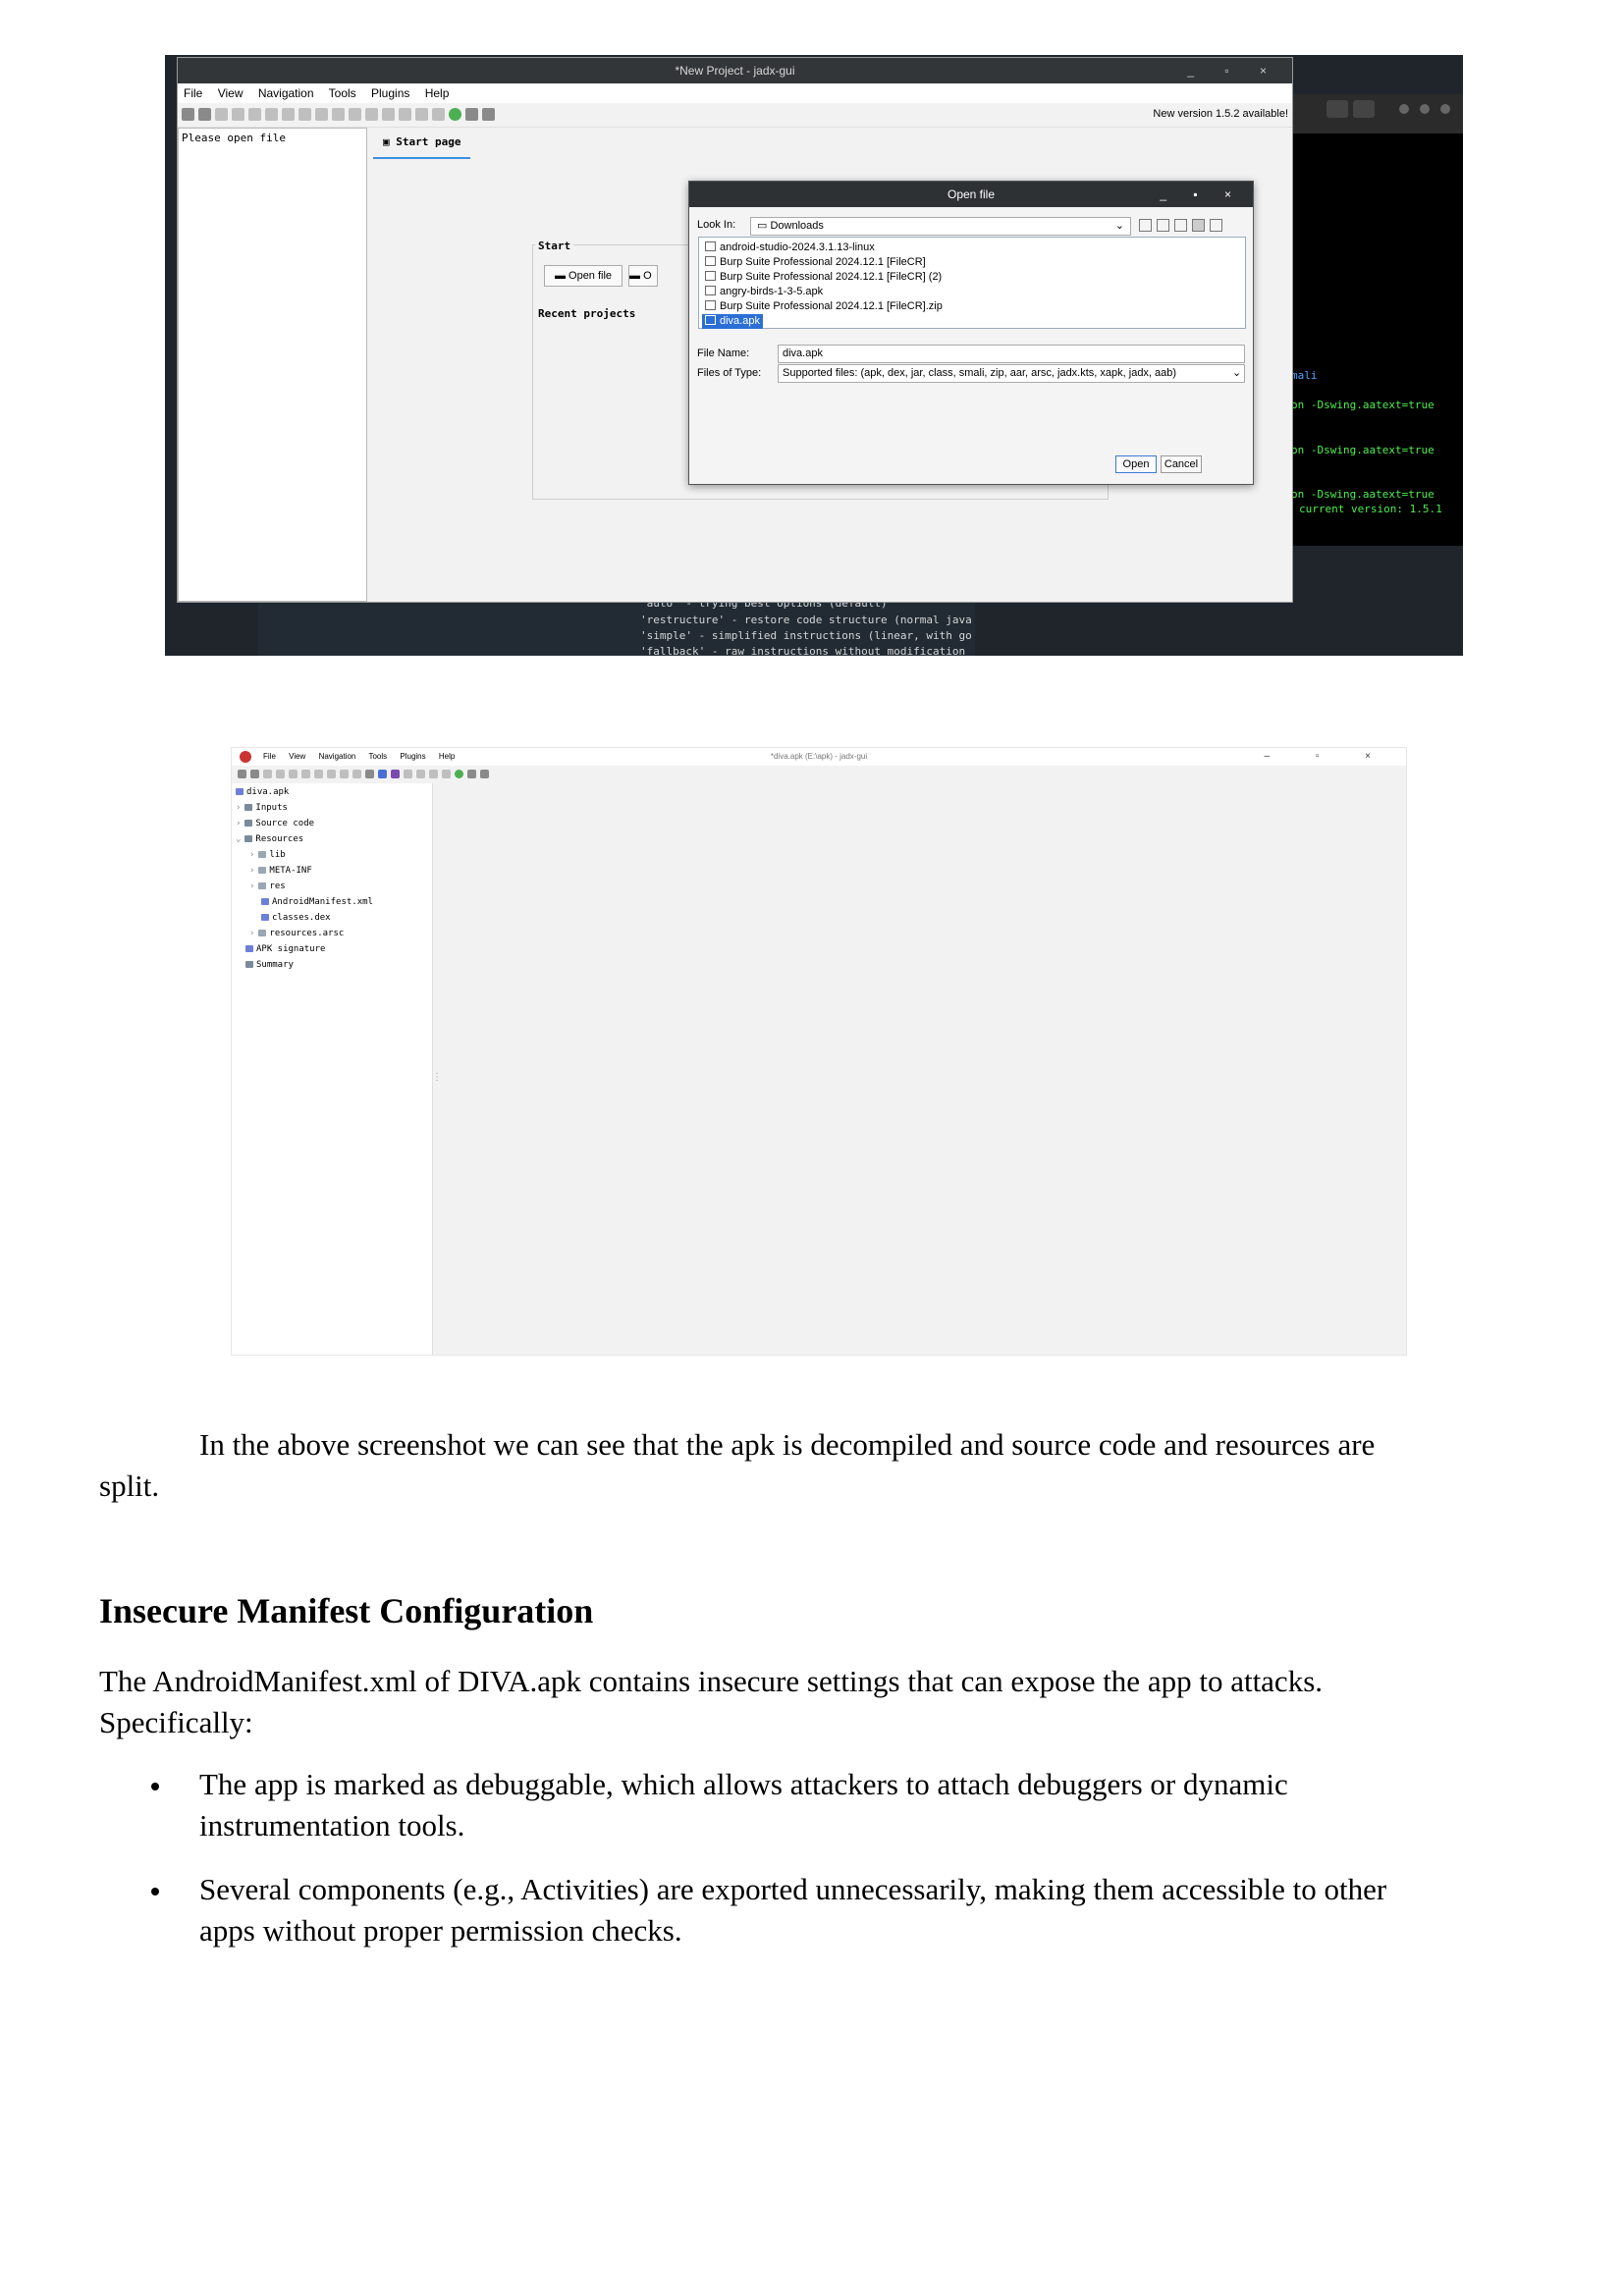 This screenshot has width=1624, height=2296. Describe the element at coordinates (395, 774) in the screenshot. I see `quark-icon` at that location.